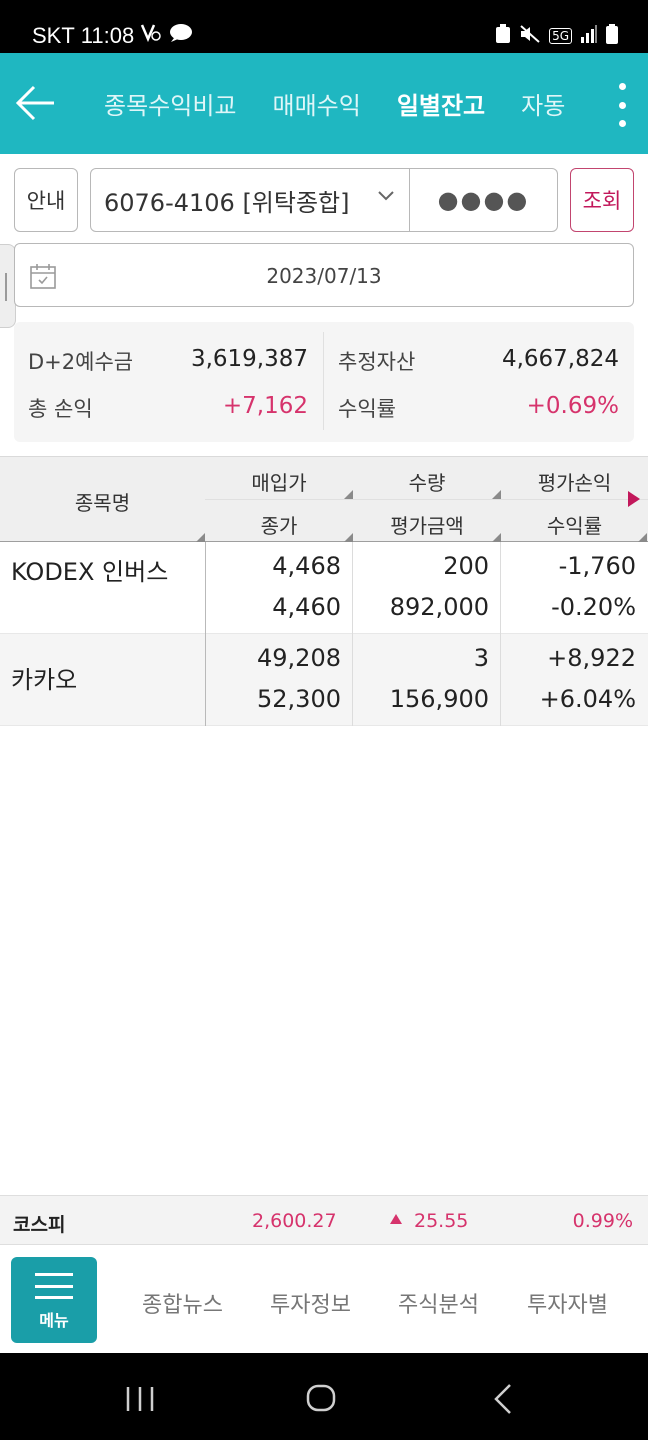 This screenshot has height=1440, width=648. What do you see at coordinates (294, 1221) in the screenshot?
I see `index-value: 2,600.27` at bounding box center [294, 1221].